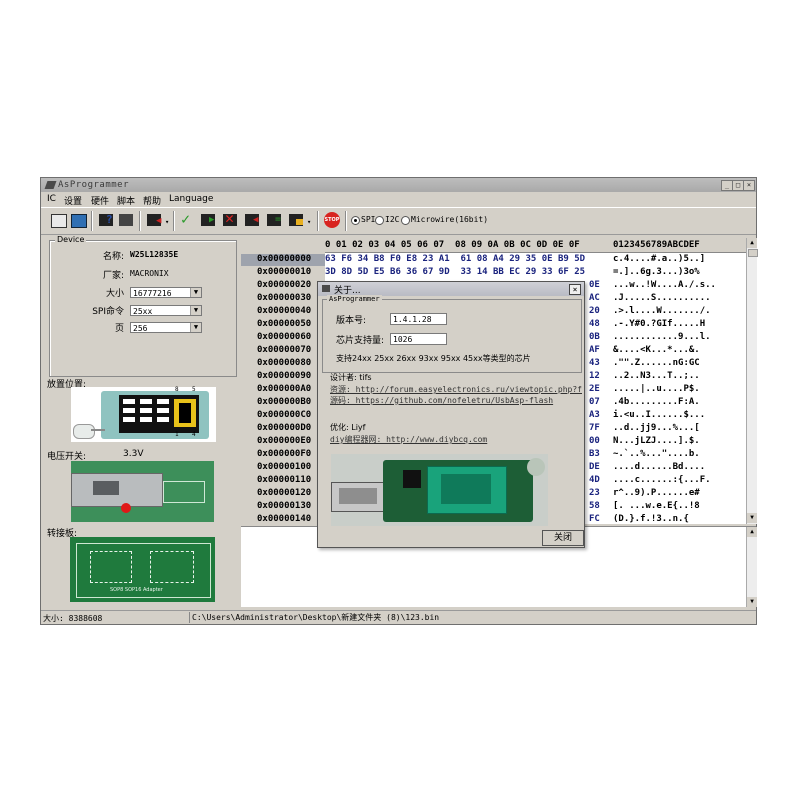 The width and height of the screenshot is (800, 800). Describe the element at coordinates (296, 220) in the screenshot. I see `script-button` at that location.